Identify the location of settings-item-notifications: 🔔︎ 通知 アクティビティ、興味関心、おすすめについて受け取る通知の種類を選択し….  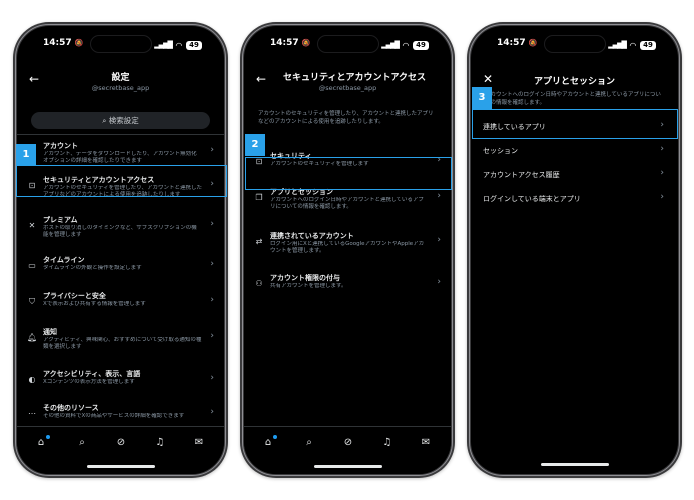
(120, 340).